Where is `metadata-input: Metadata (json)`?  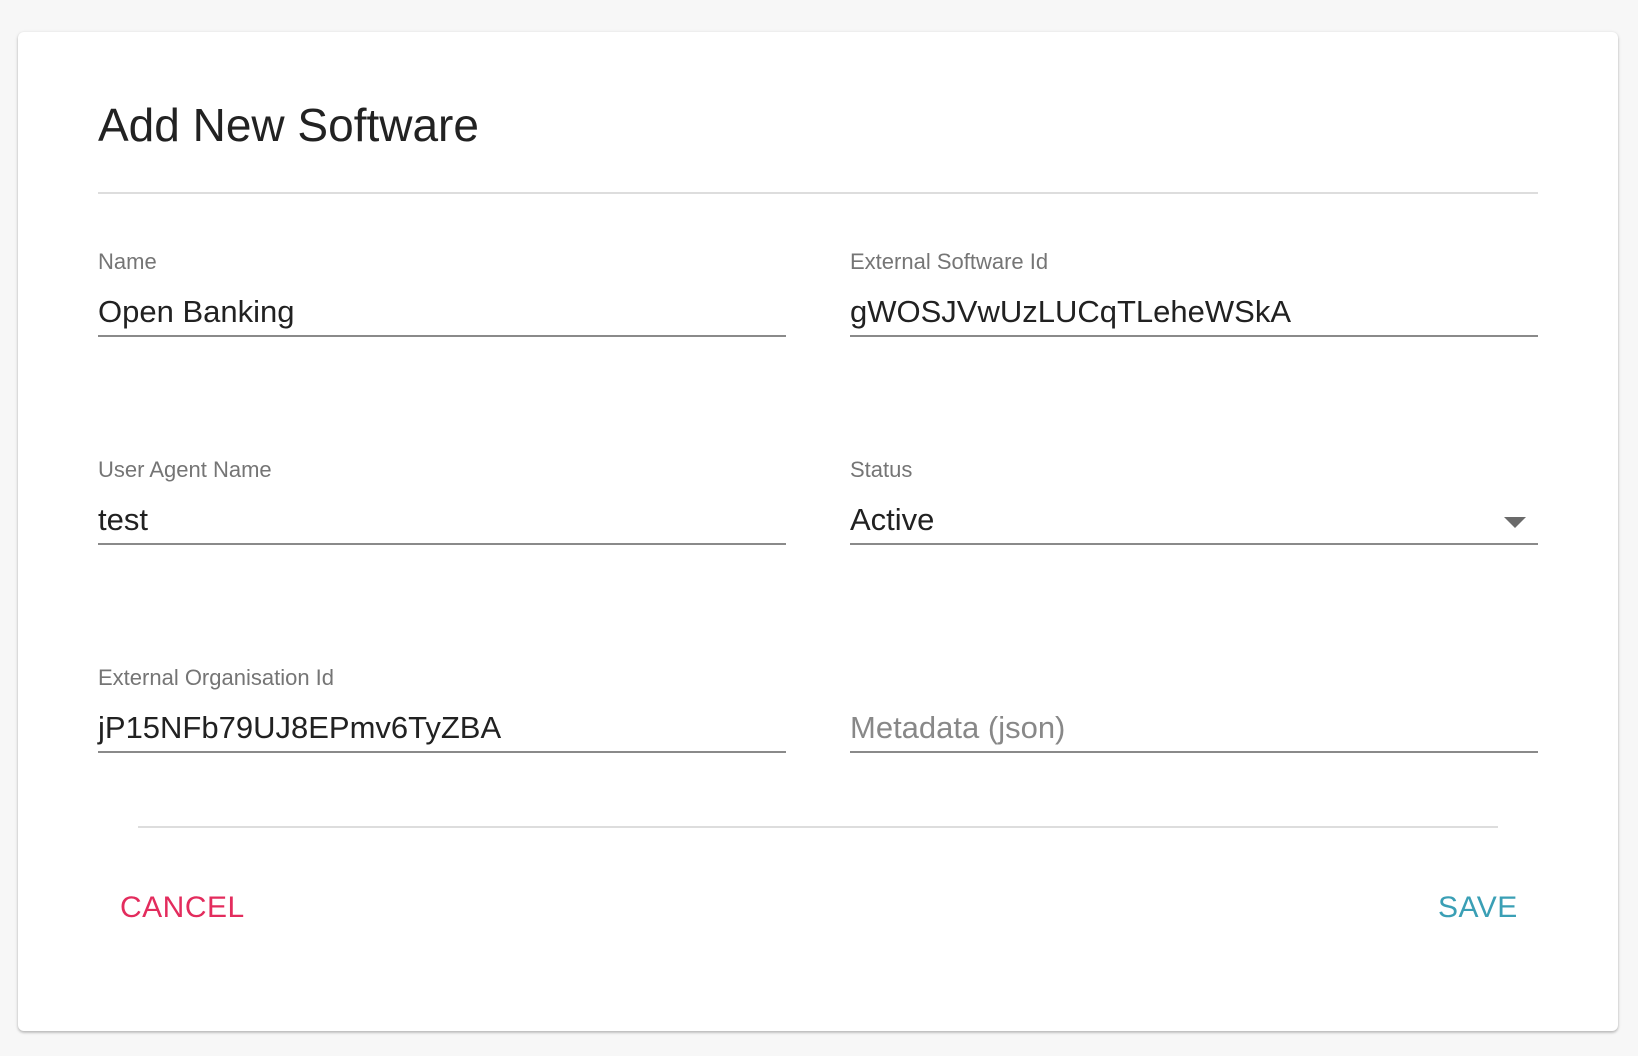 metadata-input: Metadata (json) is located at coordinates (957, 727).